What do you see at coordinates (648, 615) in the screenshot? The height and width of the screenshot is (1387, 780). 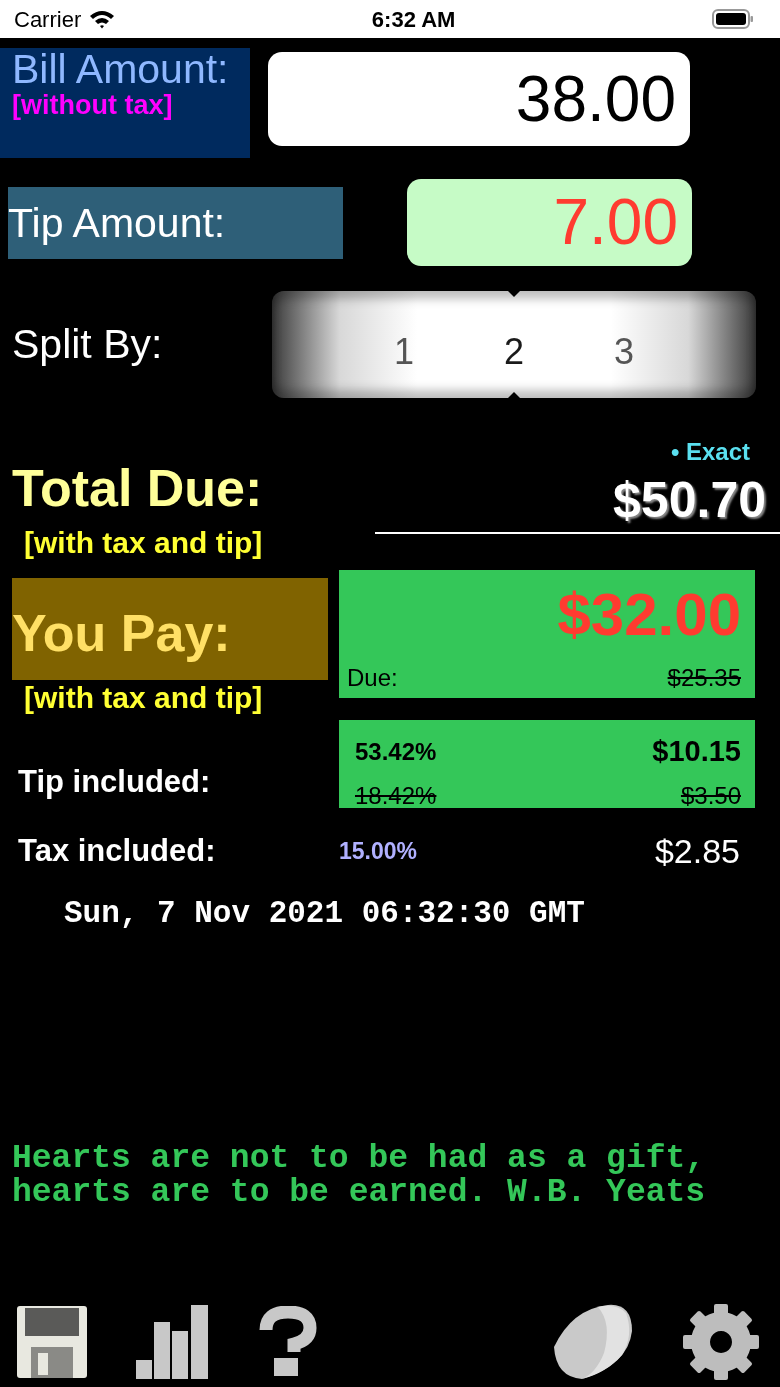 I see `you-pay-amount: $32.00` at bounding box center [648, 615].